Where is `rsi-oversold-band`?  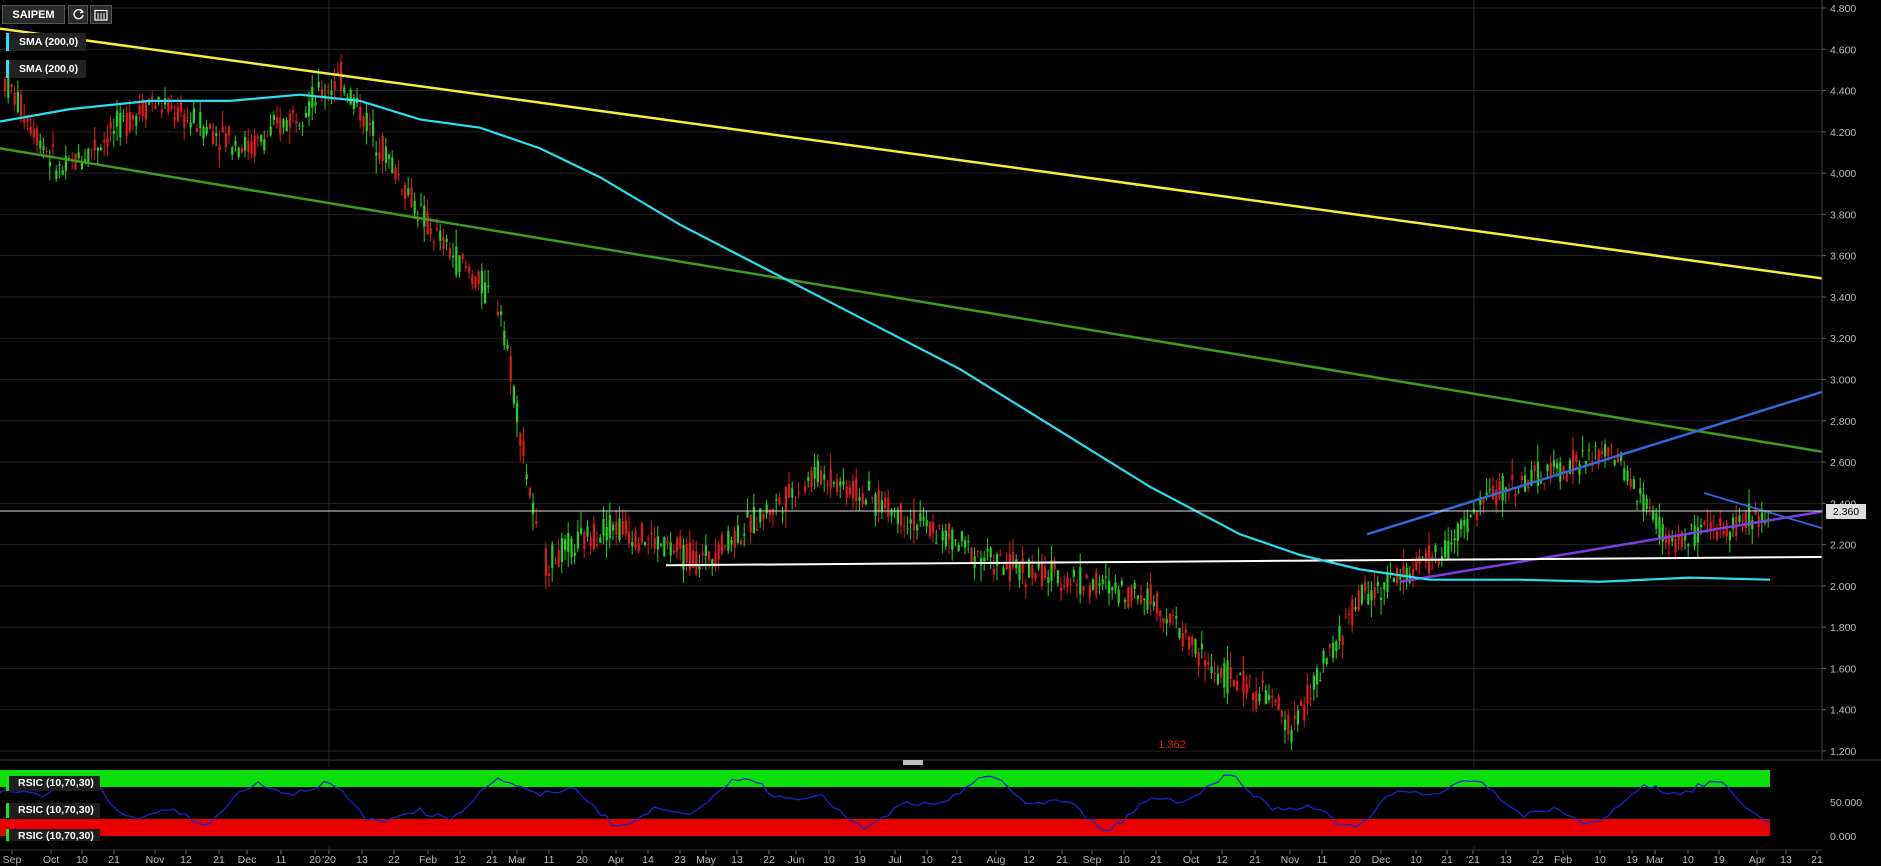 rsi-oversold-band is located at coordinates (885, 827).